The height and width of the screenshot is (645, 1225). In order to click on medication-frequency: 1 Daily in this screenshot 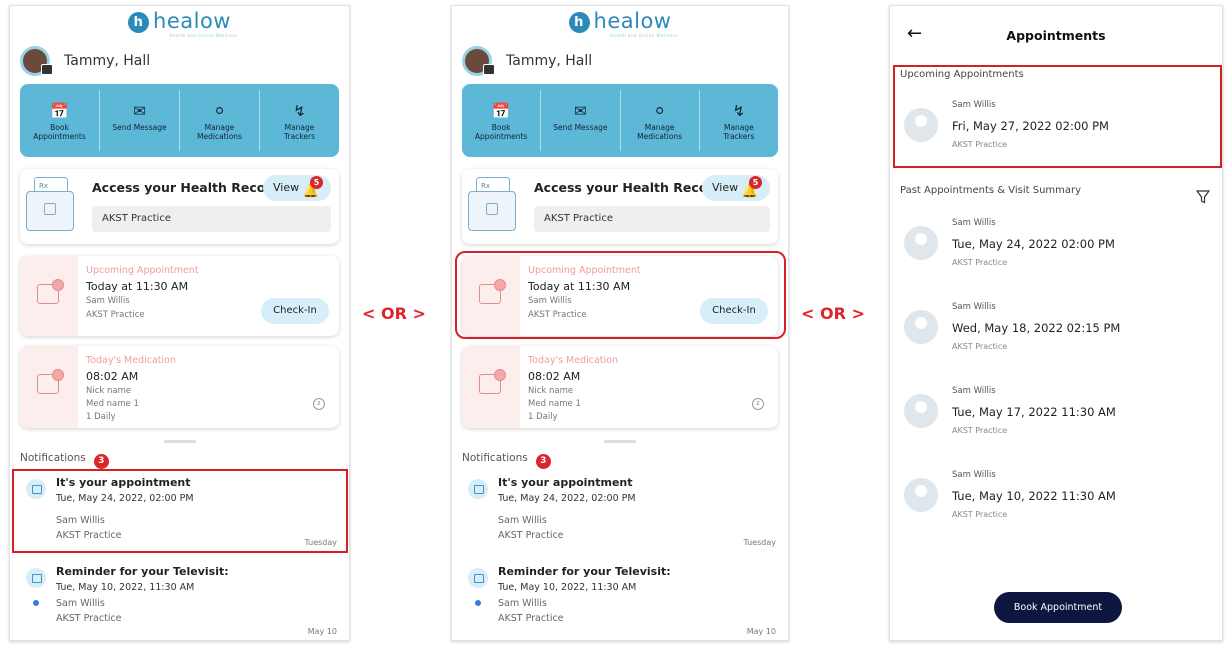, I will do `click(101, 417)`.